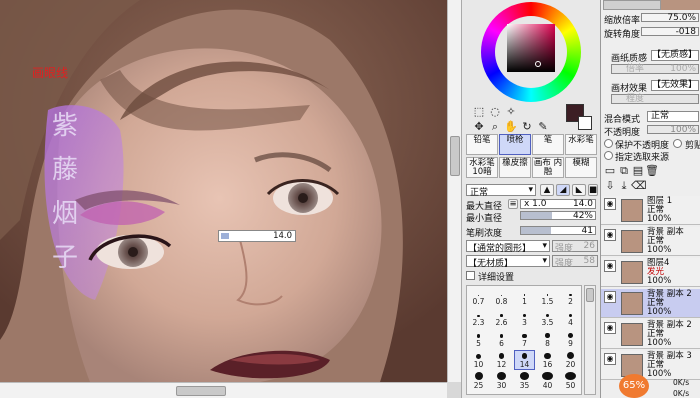 Image resolution: width=700 pixels, height=398 pixels. I want to click on brush-tool-button: 画布 内融, so click(548, 167).